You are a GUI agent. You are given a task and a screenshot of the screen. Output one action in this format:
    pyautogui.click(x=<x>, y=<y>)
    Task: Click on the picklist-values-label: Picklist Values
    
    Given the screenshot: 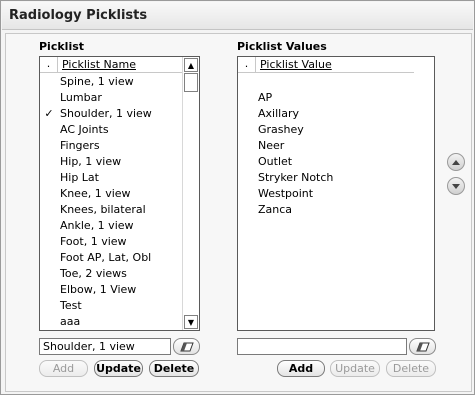 What is the action you would take?
    pyautogui.click(x=282, y=46)
    